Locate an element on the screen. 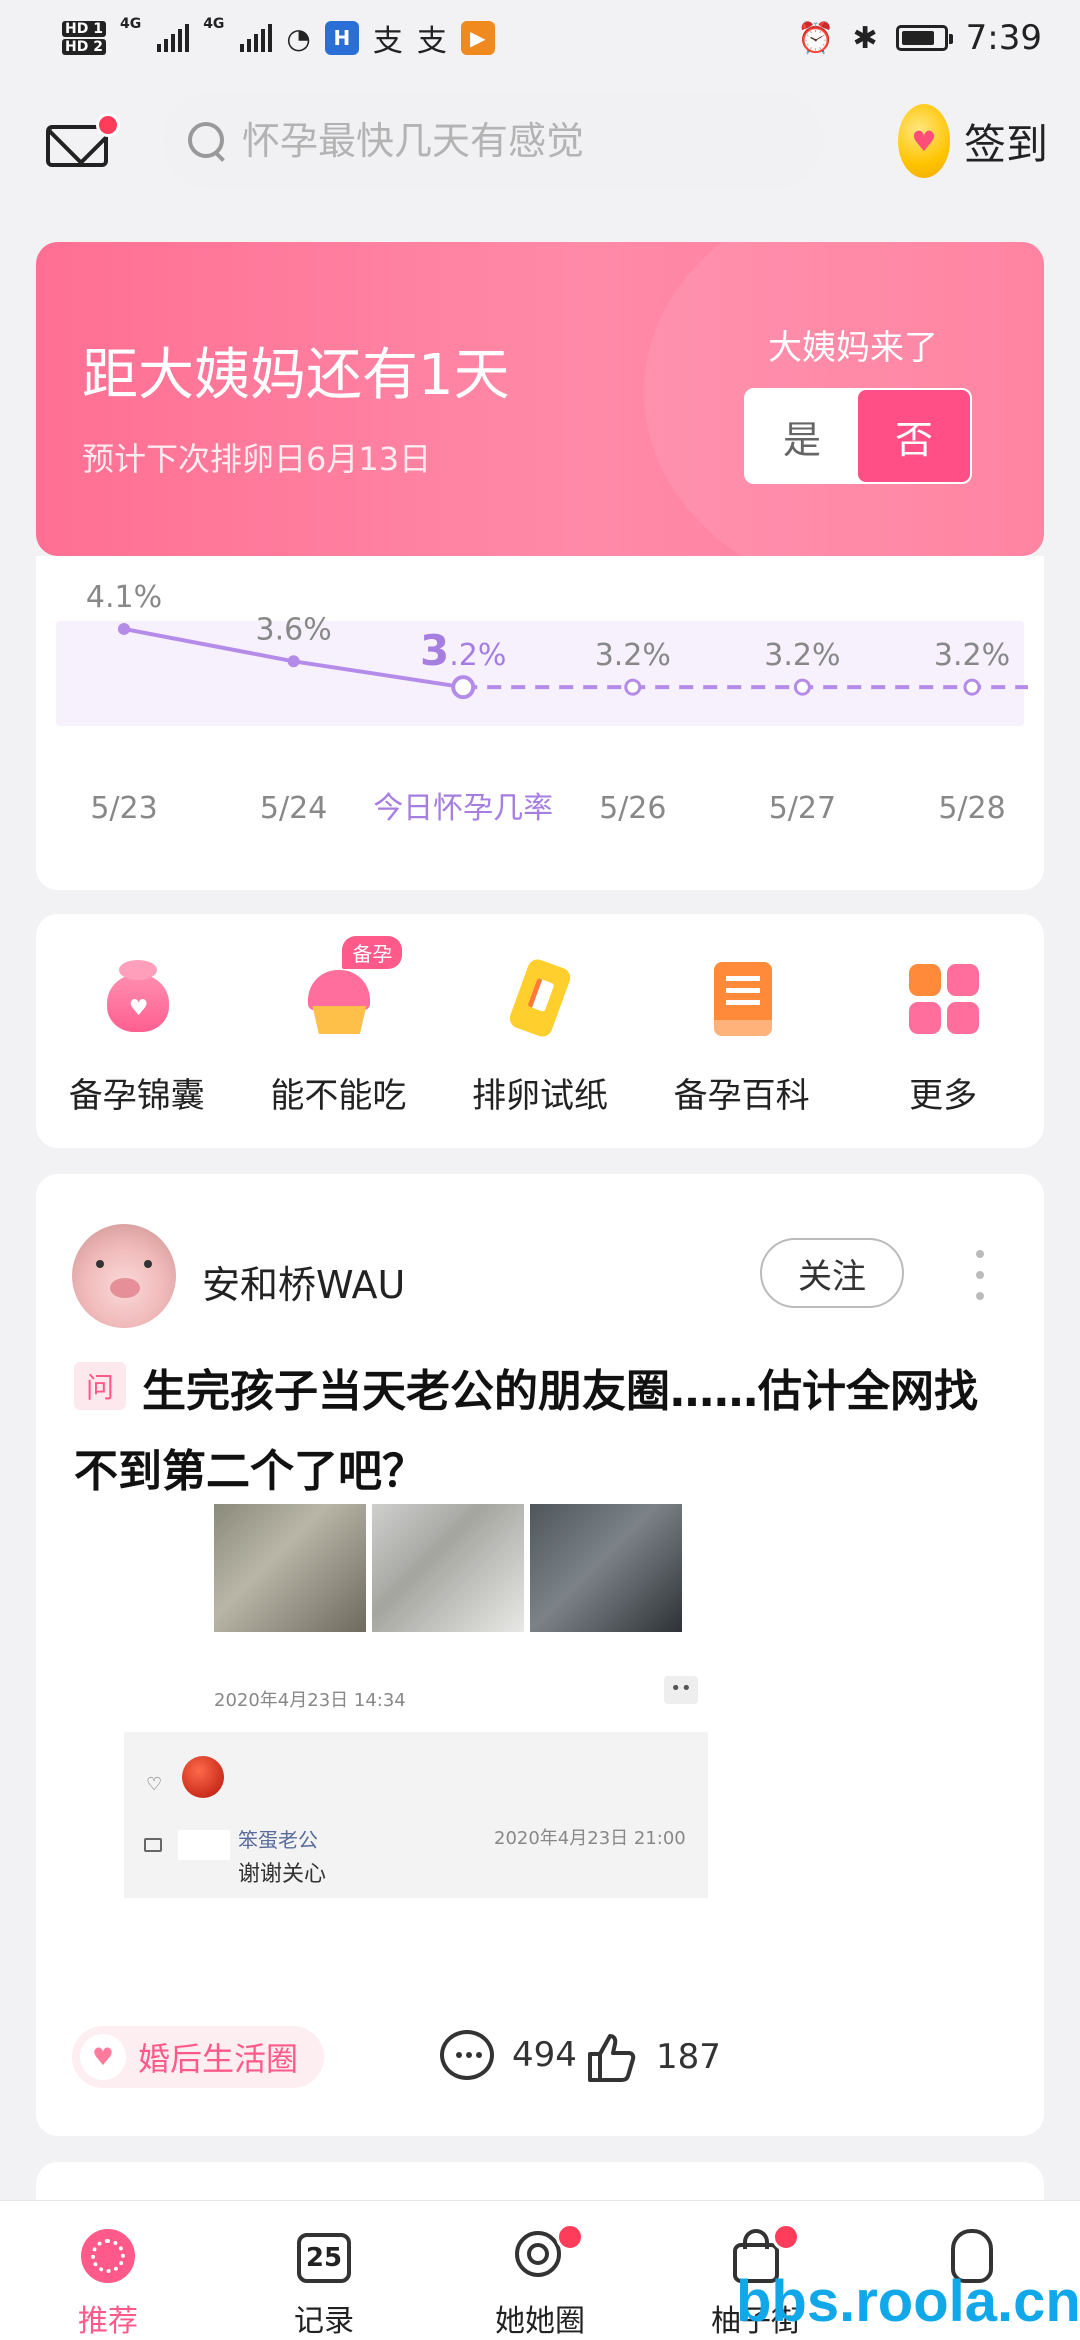 The height and width of the screenshot is (2340, 1080). calendar-icon: 25 is located at coordinates (324, 2255).